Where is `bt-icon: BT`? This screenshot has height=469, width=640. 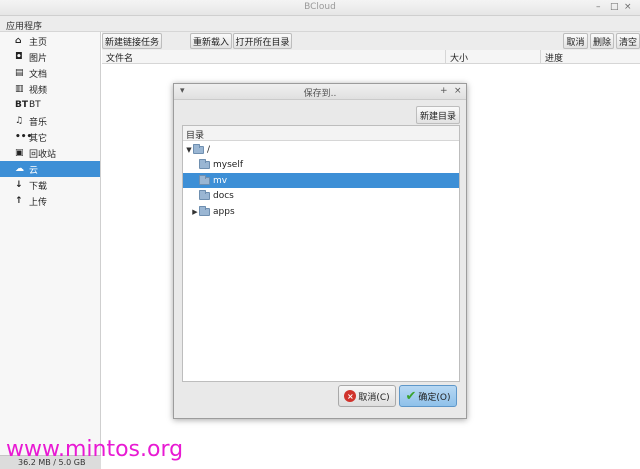 bt-icon: BT is located at coordinates (21, 105).